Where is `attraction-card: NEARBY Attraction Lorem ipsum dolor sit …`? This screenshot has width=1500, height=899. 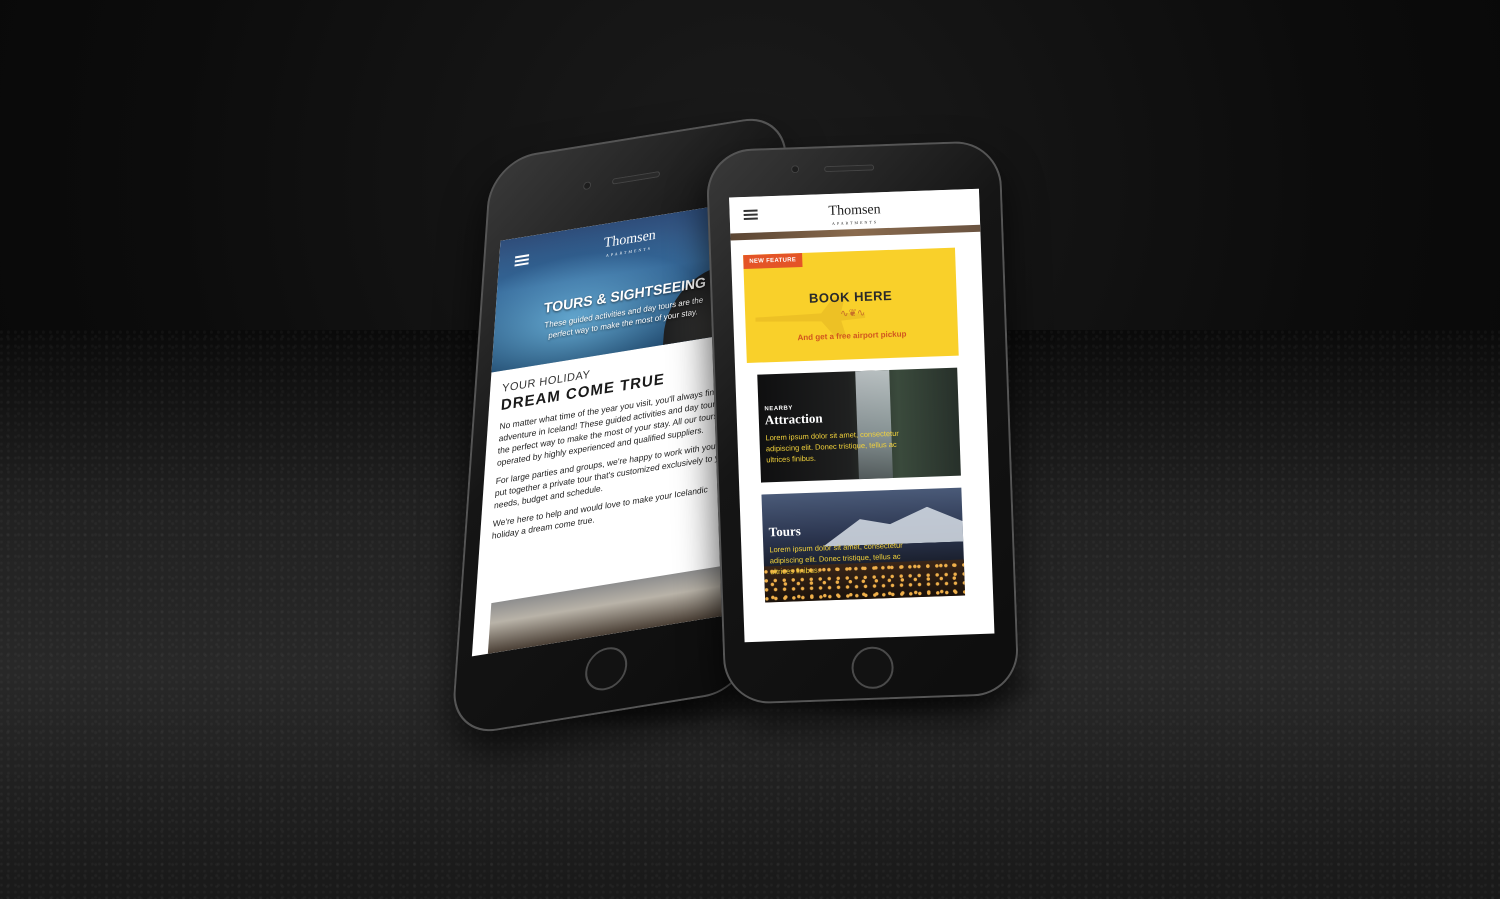
attraction-card: NEARBY Attraction Lorem ipsum dolor sit … is located at coordinates (859, 425).